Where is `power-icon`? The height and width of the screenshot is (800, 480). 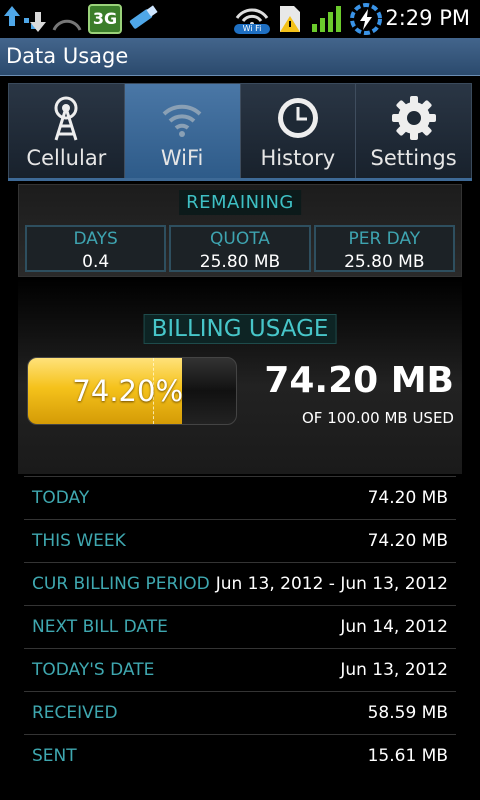
power-icon is located at coordinates (366, 19).